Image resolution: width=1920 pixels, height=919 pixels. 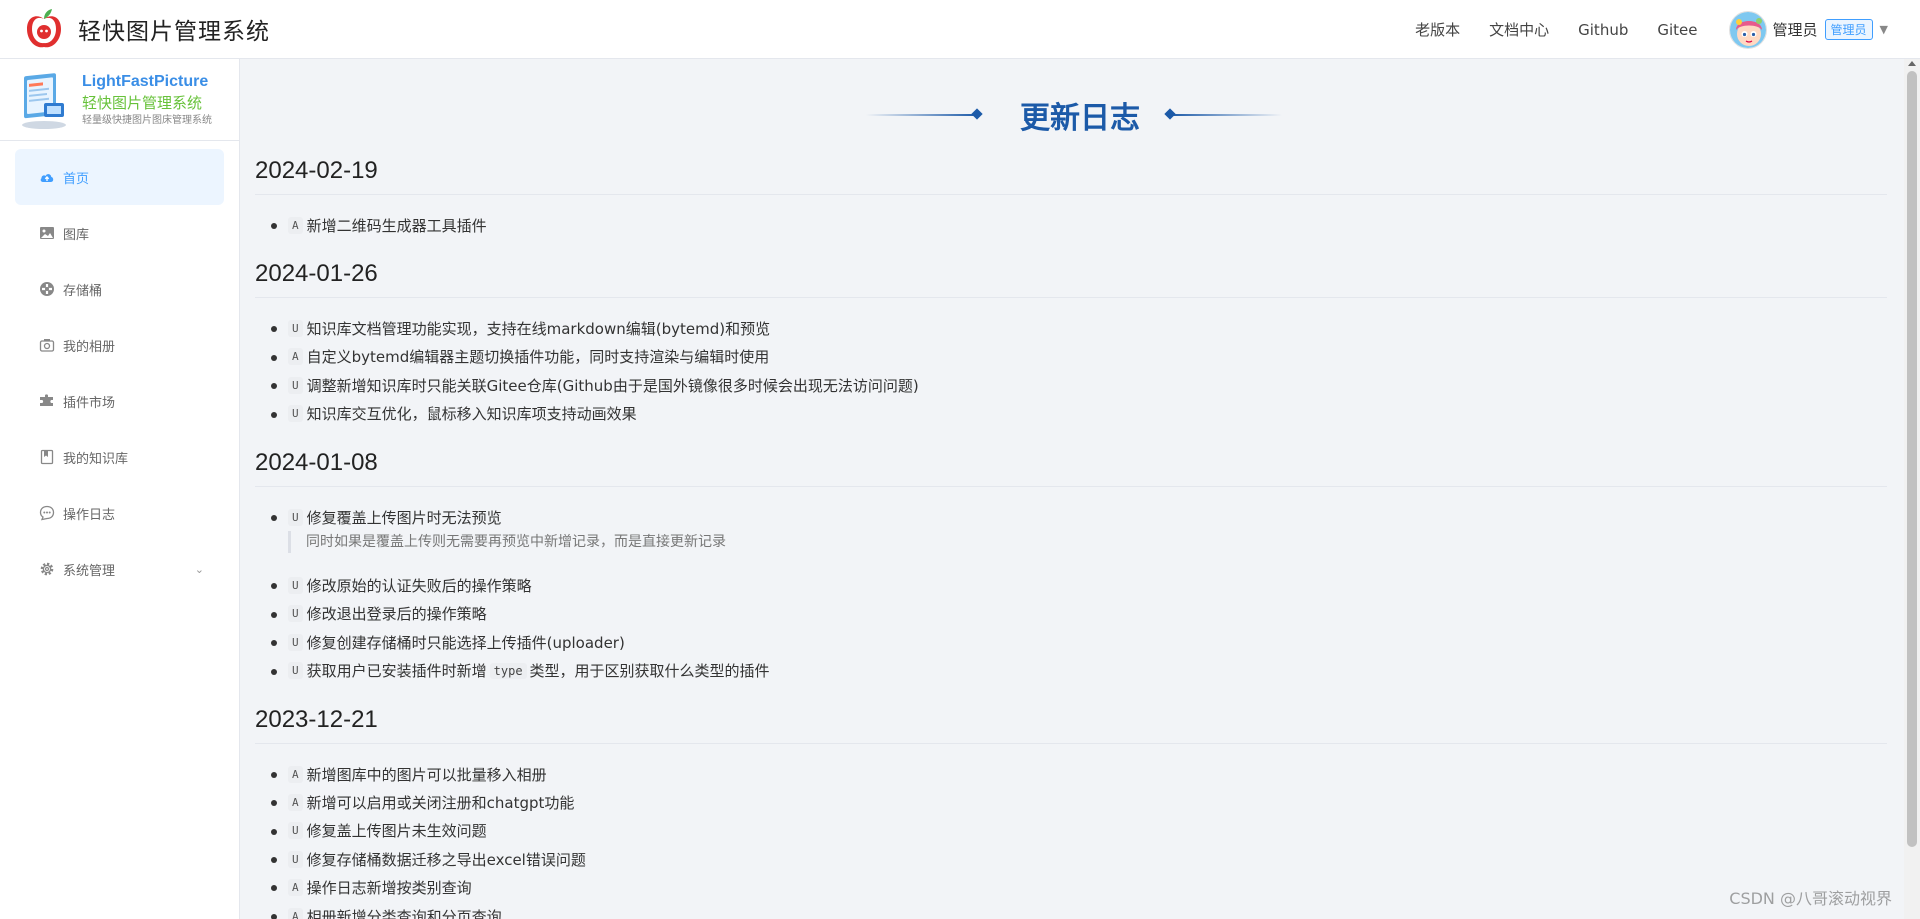 I want to click on sidebar-item-label: 系统管理, so click(x=89, y=571).